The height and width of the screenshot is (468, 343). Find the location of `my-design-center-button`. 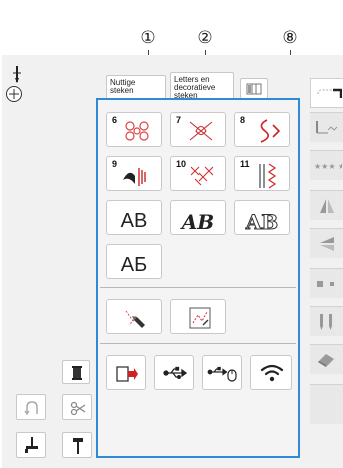

my-design-center-button is located at coordinates (198, 316).